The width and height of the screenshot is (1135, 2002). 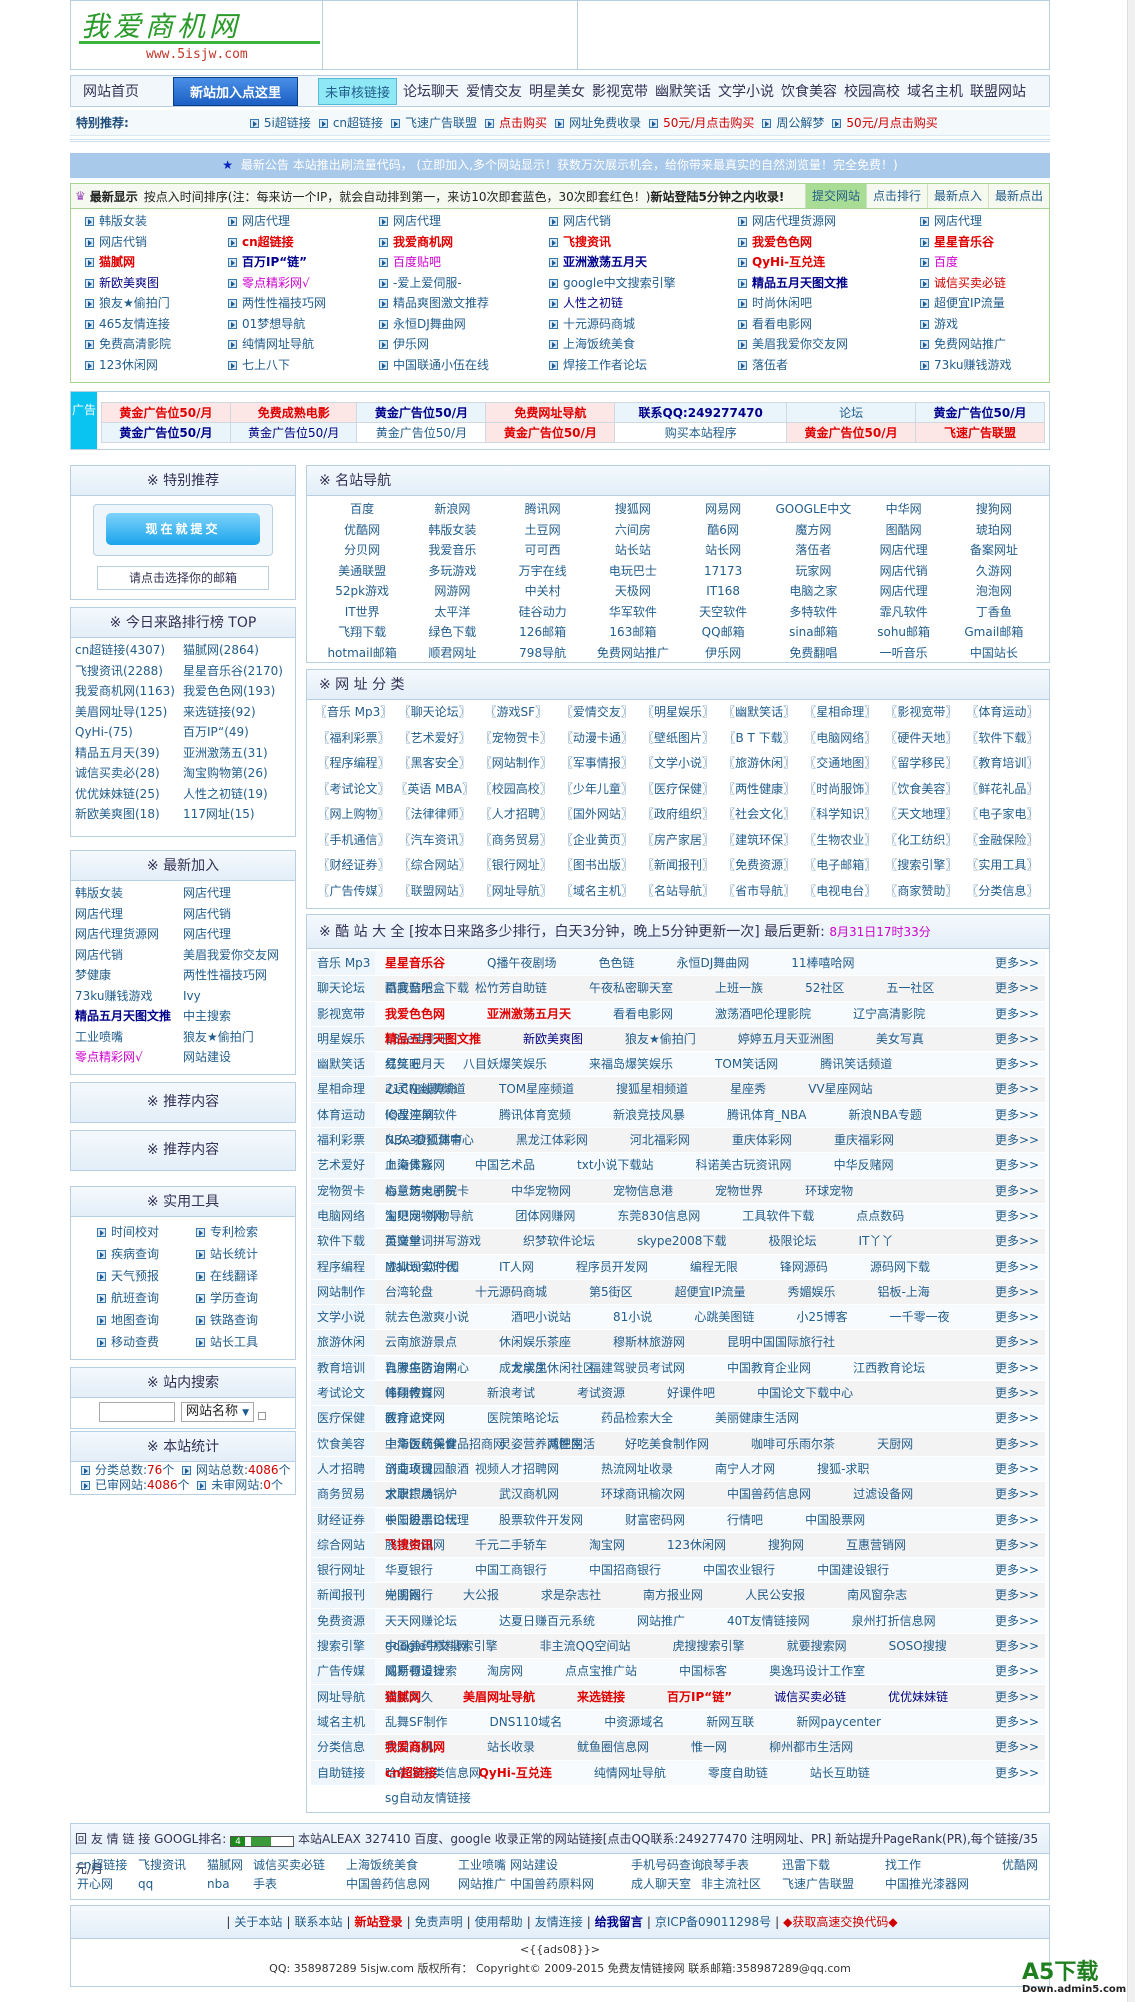 I want to click on category-link: 〖电子家电〗, so click(x=1002, y=814).